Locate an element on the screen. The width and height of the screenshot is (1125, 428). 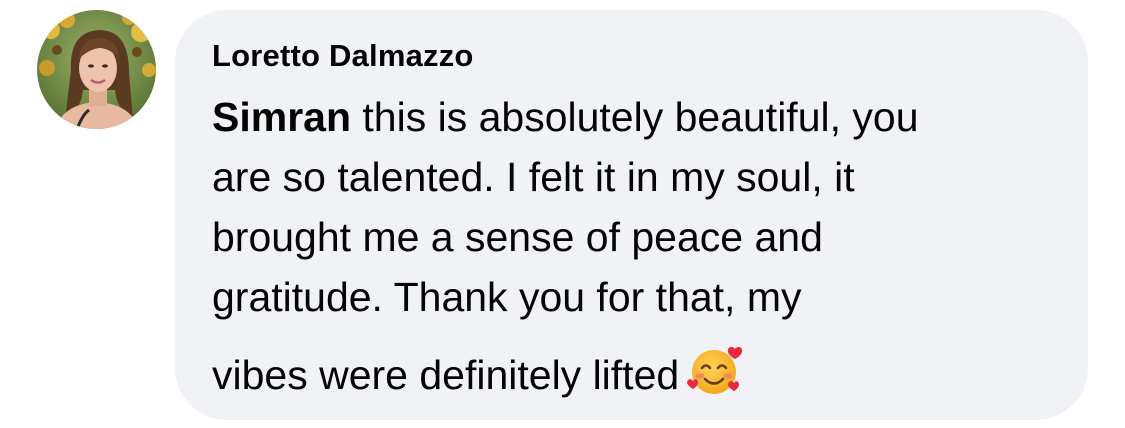
comment-line: gratitude. Thank you for that, my is located at coordinates (507, 297).